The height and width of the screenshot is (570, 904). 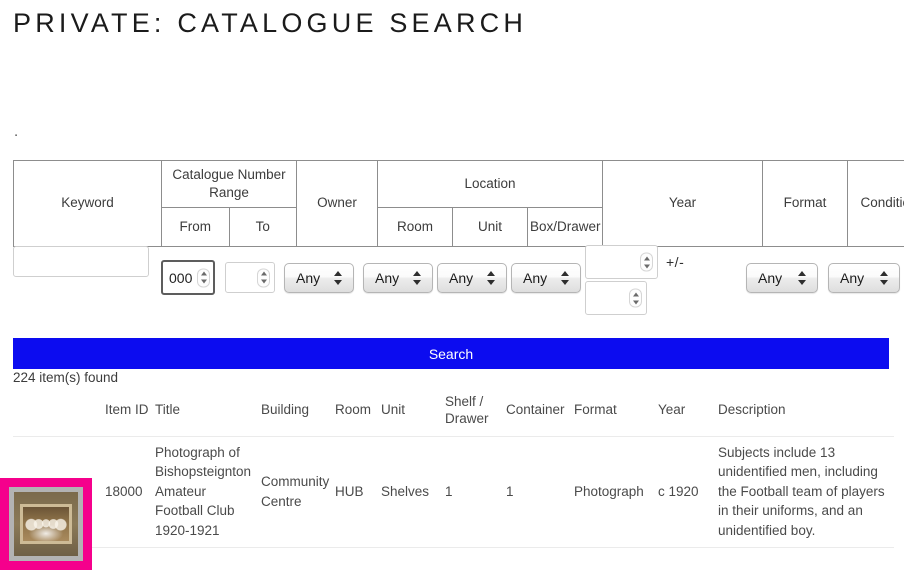 What do you see at coordinates (59, 413) in the screenshot?
I see `col-header-thumbnail` at bounding box center [59, 413].